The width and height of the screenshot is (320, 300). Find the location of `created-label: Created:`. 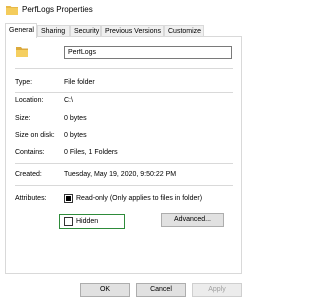

created-label: Created: is located at coordinates (28, 174).